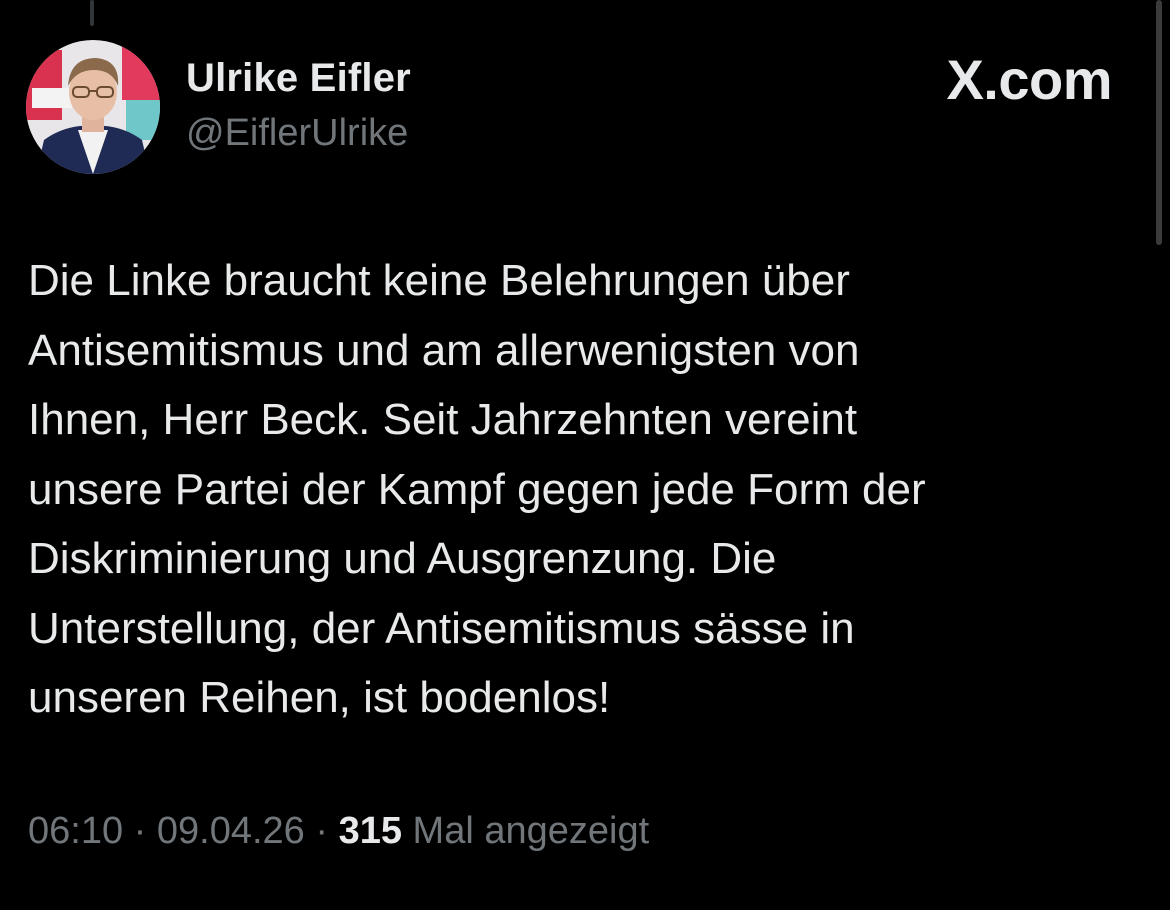 The image size is (1170, 910). What do you see at coordinates (525, 831) in the screenshot?
I see `views-label: Mal angezeigt` at bounding box center [525, 831].